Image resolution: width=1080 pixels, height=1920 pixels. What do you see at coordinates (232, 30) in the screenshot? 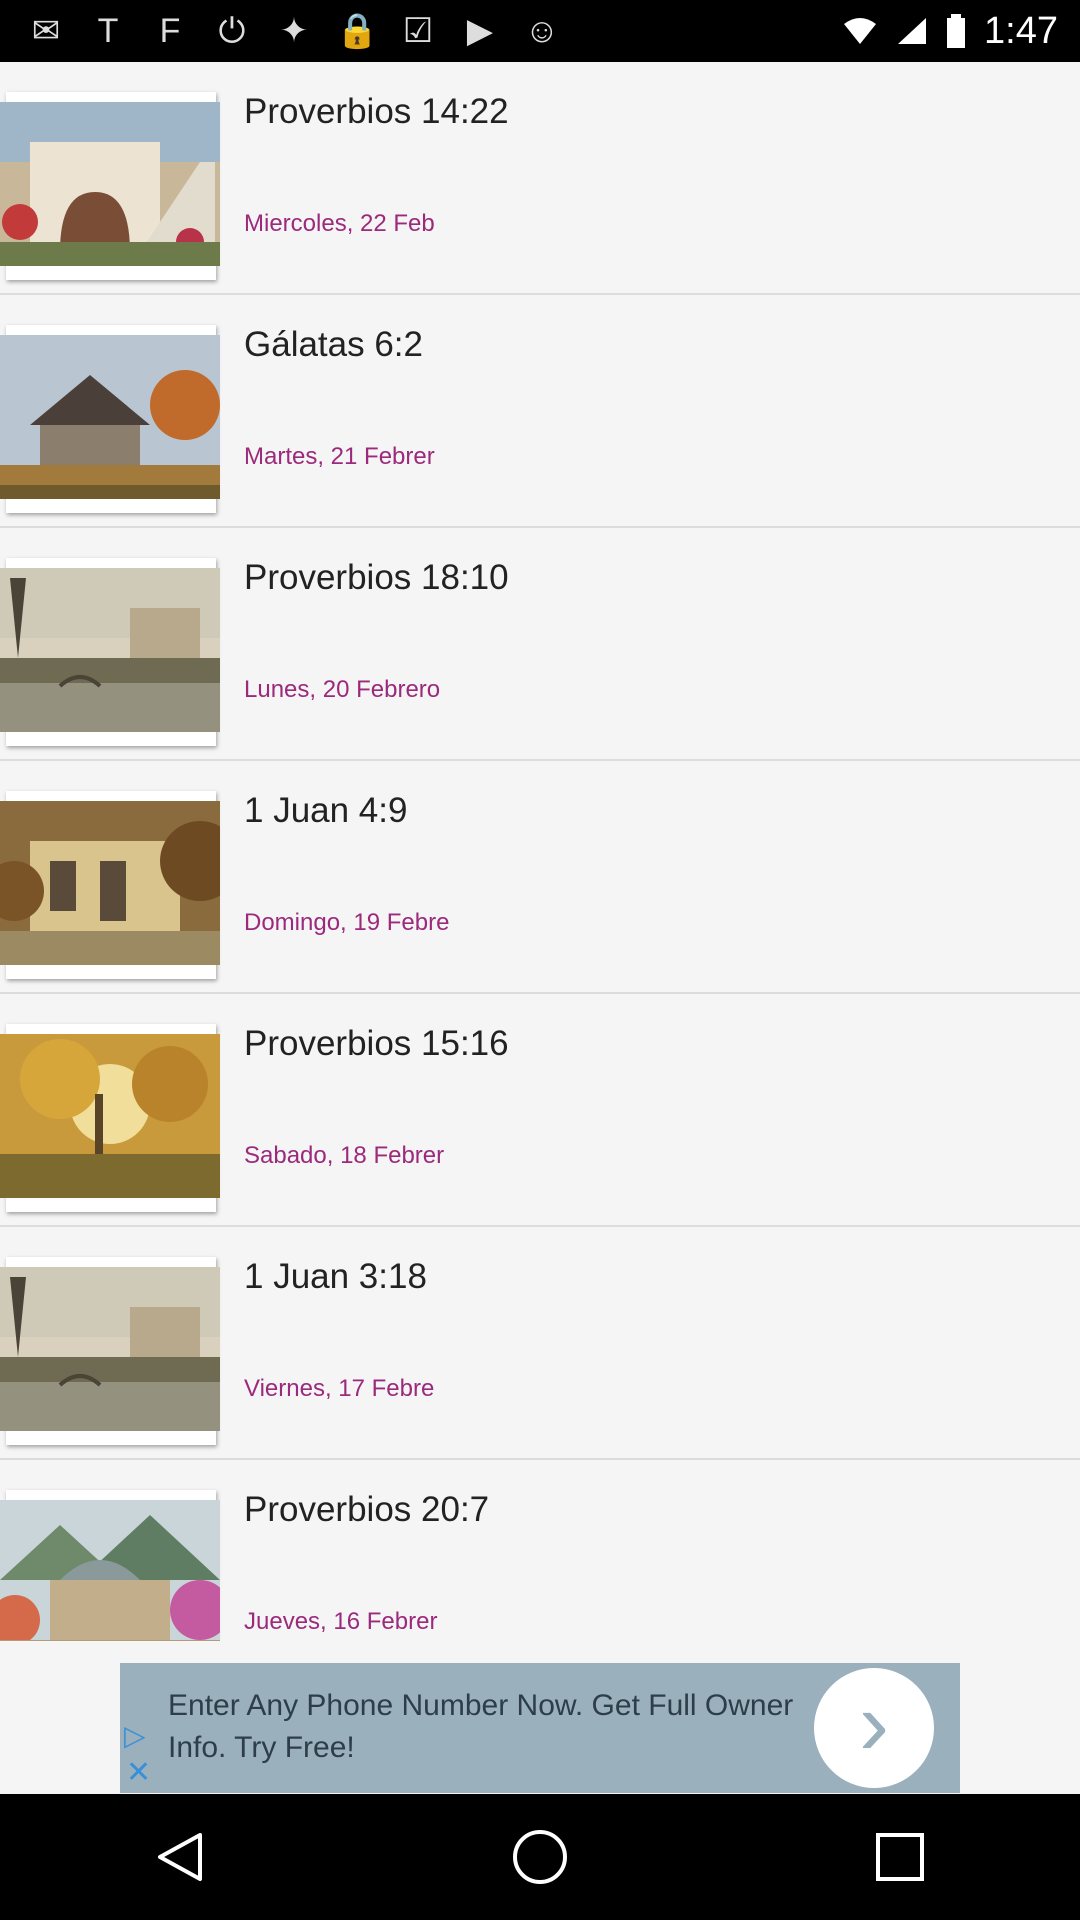
I see `power-icon: ⏻` at bounding box center [232, 30].